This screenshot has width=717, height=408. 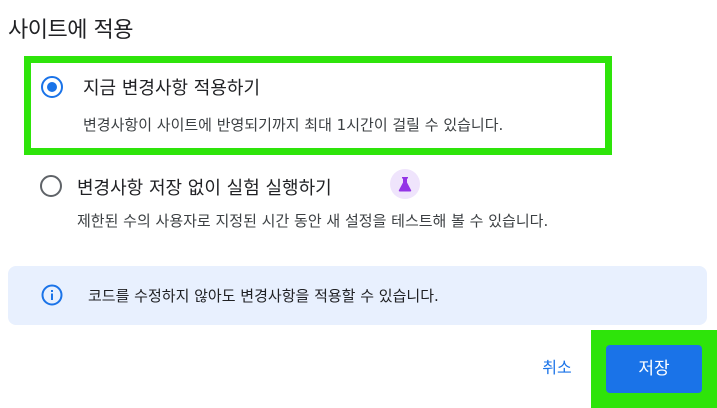 What do you see at coordinates (204, 188) in the screenshot?
I see `option-run-experiment-label: 변경사항 저장 없이 실험 실행하기` at bounding box center [204, 188].